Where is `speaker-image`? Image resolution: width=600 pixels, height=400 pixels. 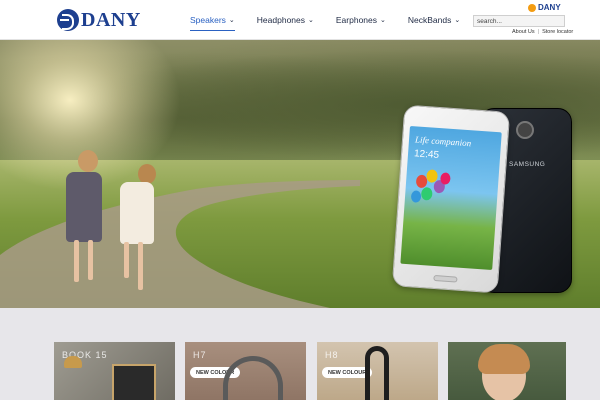
speaker-image is located at coordinates (134, 382).